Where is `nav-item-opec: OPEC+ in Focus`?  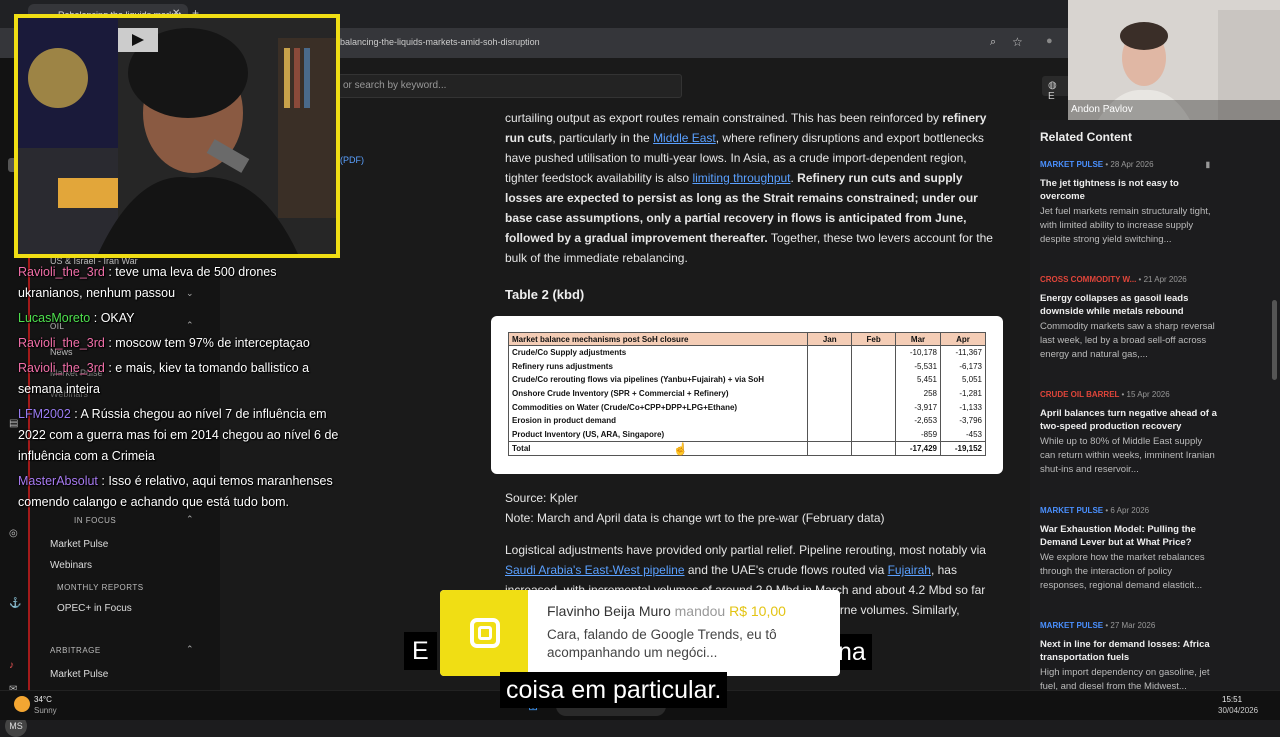
nav-item-opec: OPEC+ in Focus is located at coordinates (94, 608).